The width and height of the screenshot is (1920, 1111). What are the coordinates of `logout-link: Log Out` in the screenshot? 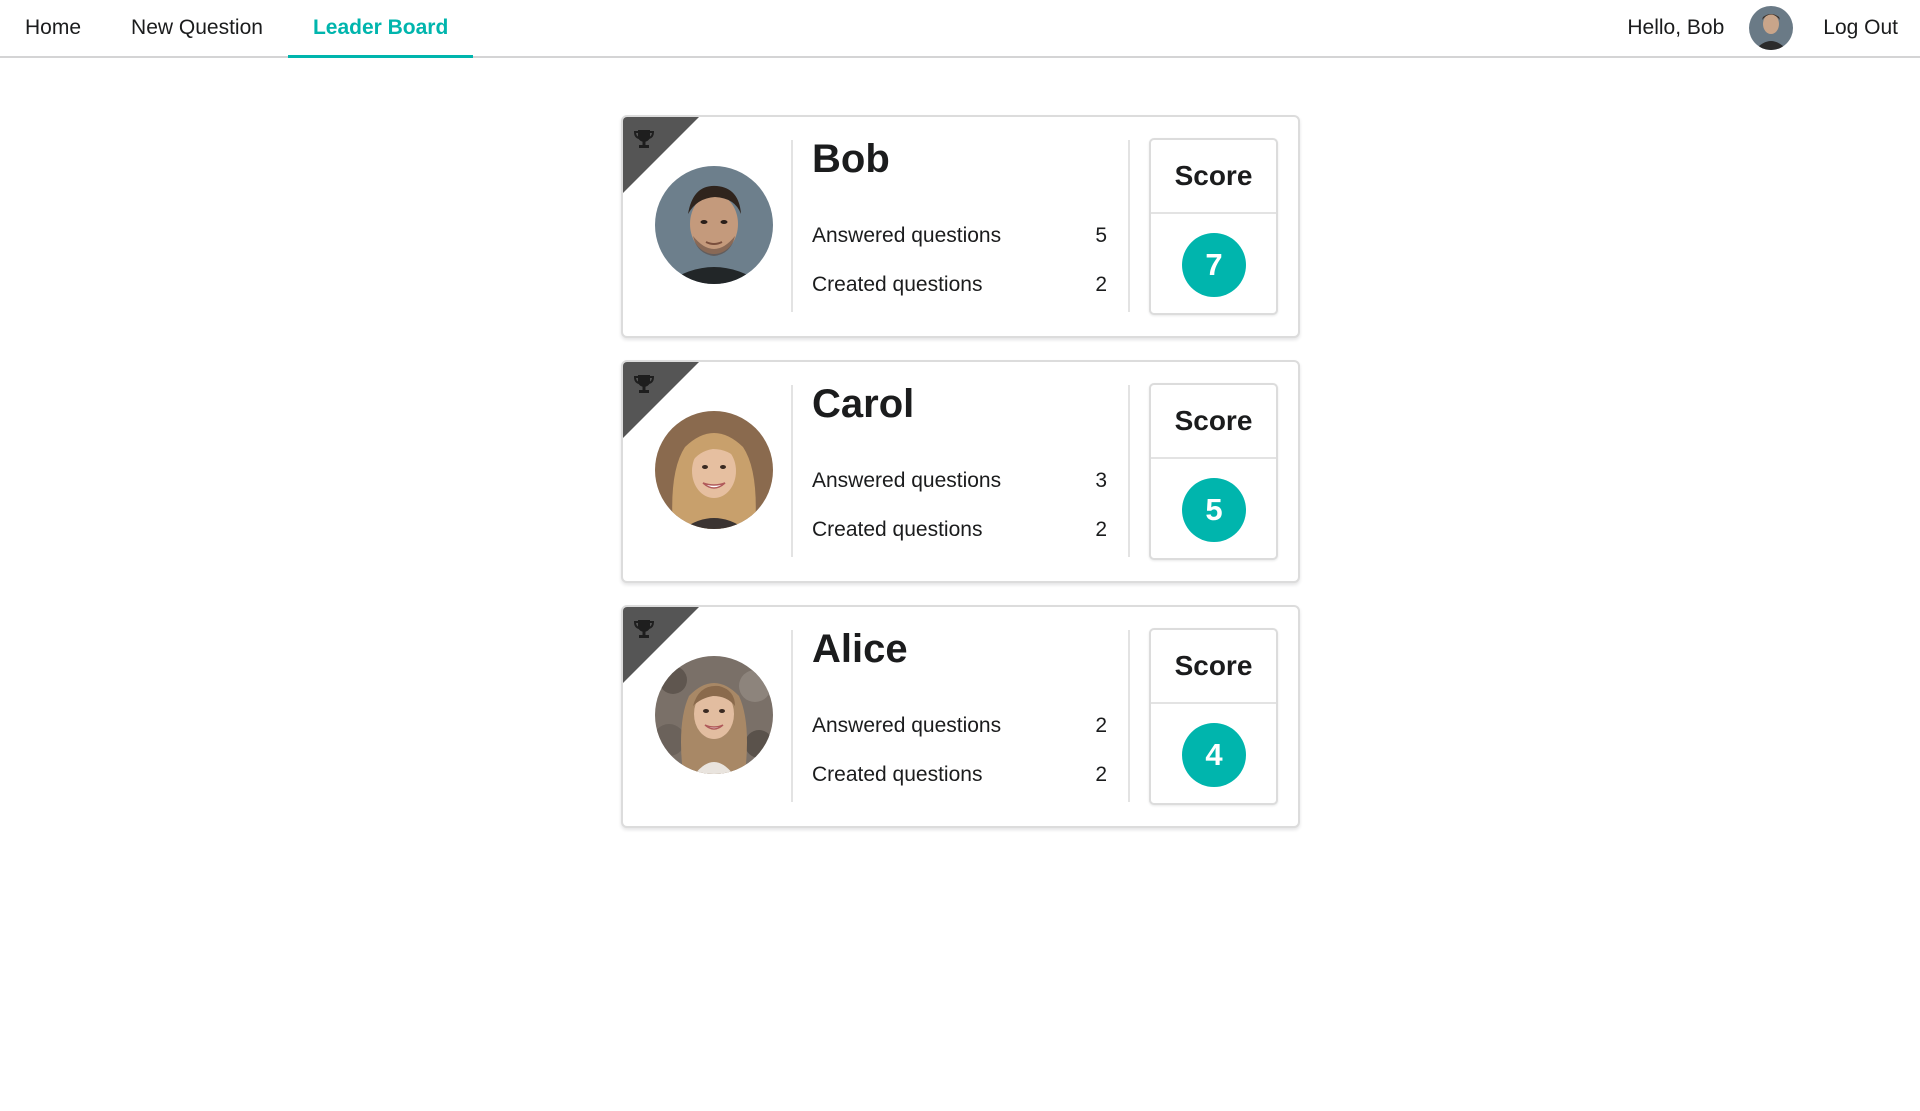 It's located at (1862, 28).